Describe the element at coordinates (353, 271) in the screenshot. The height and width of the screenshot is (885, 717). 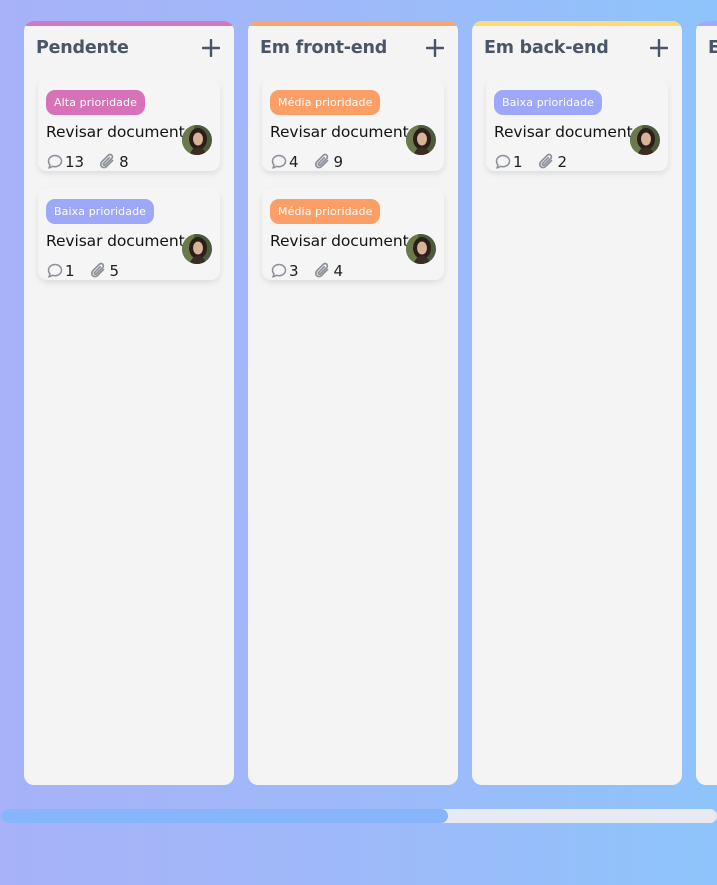
I see `card-meta: 3 4` at that location.